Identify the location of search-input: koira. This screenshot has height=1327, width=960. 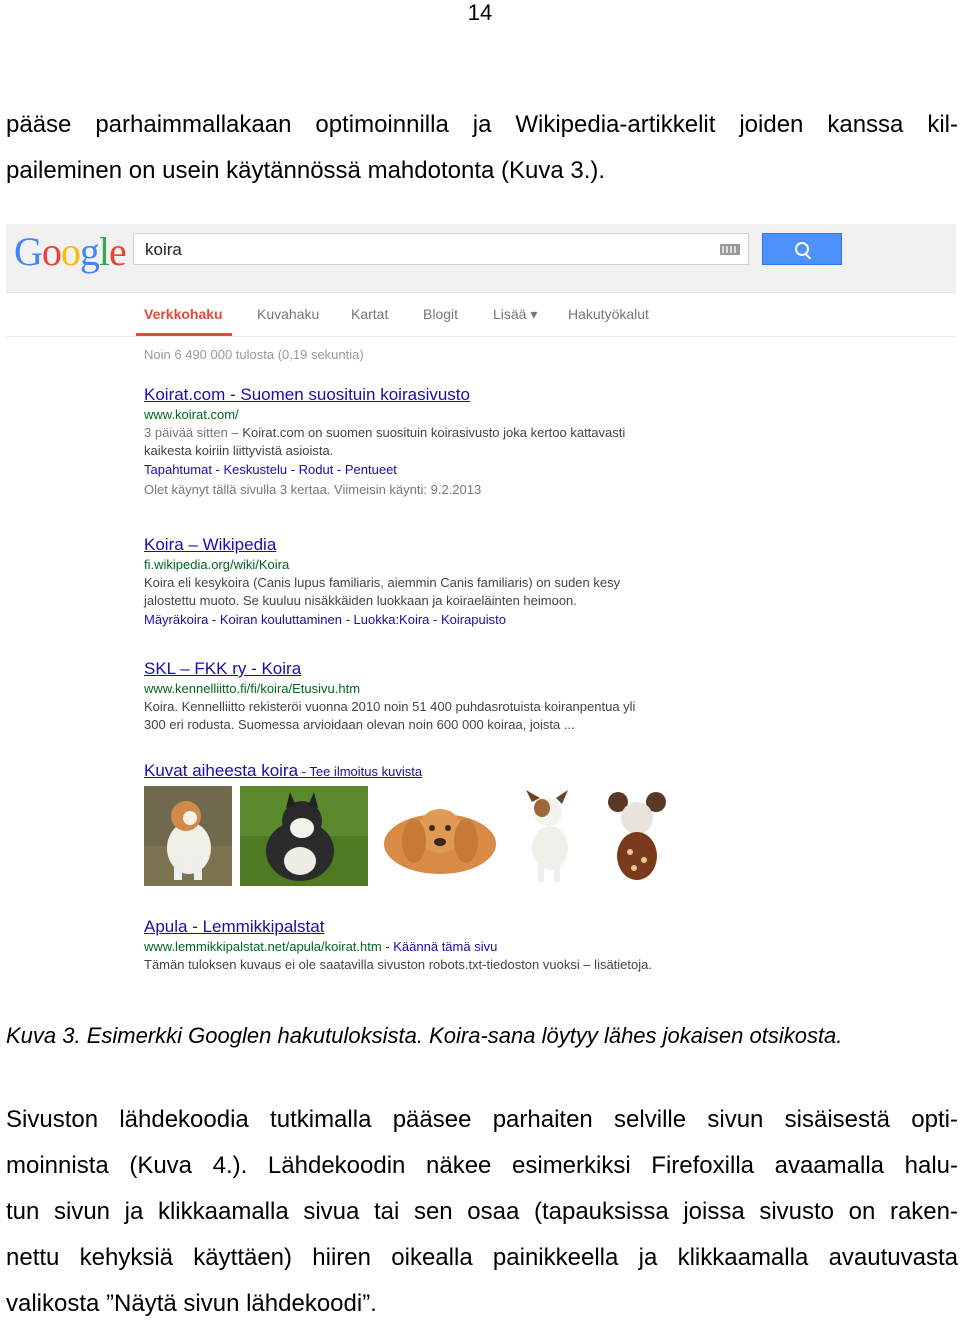
(441, 249).